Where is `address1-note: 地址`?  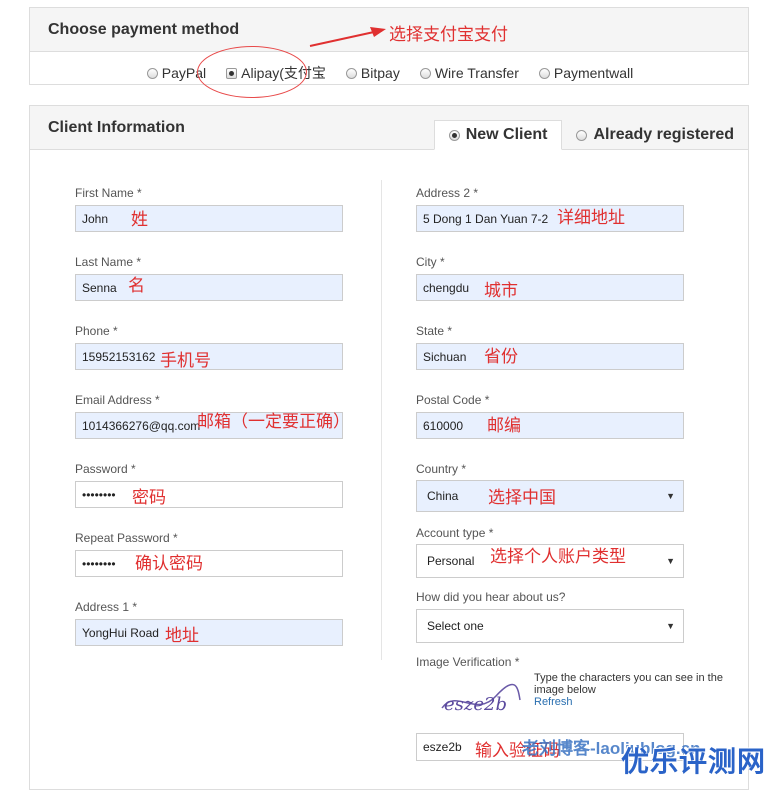 address1-note: 地址 is located at coordinates (182, 636).